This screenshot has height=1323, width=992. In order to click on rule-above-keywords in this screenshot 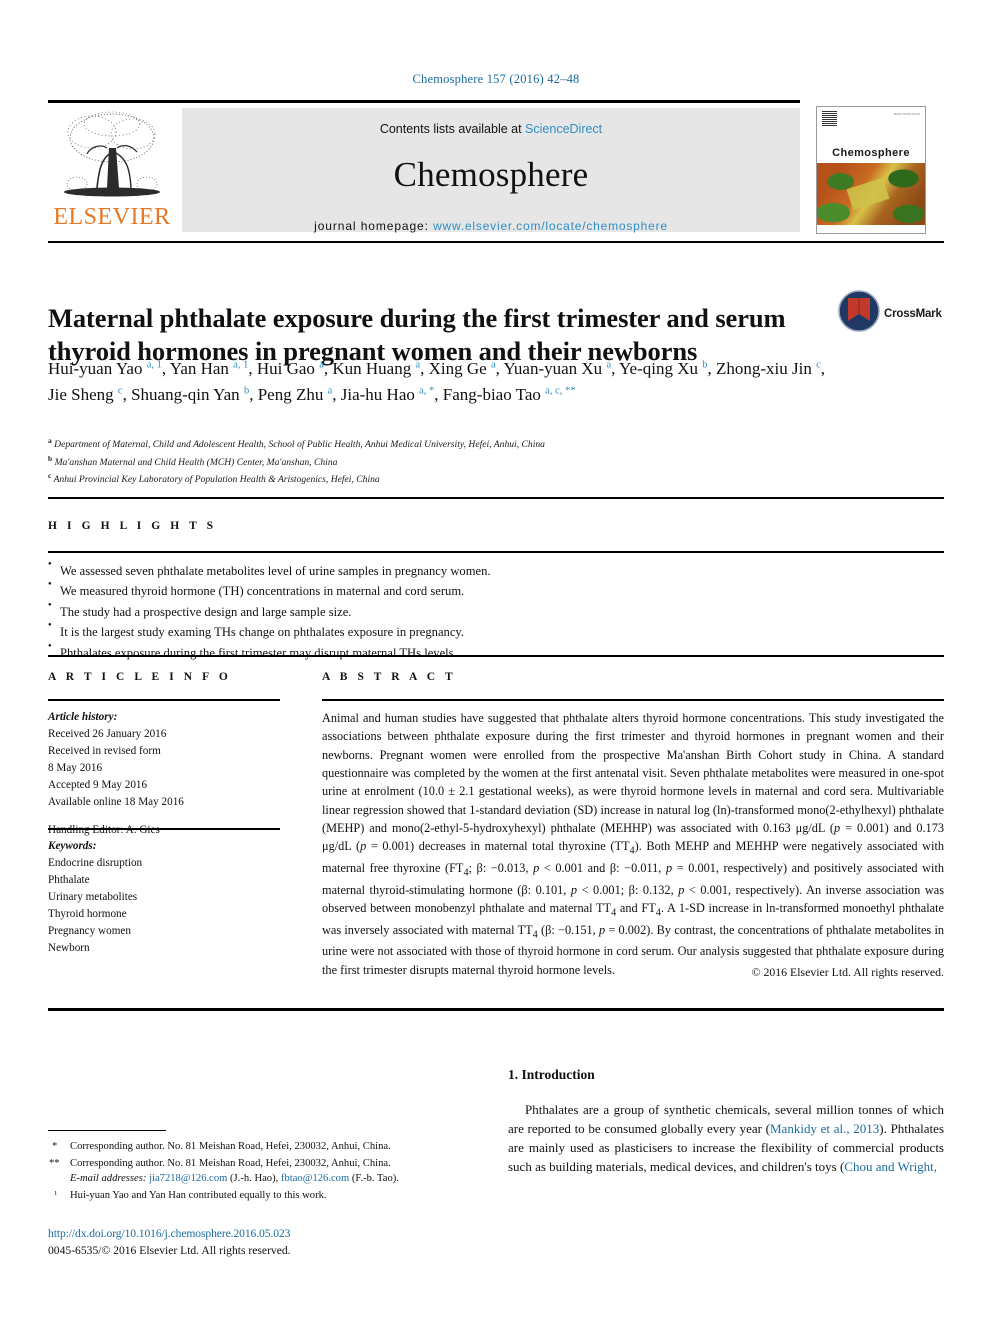, I will do `click(164, 829)`.